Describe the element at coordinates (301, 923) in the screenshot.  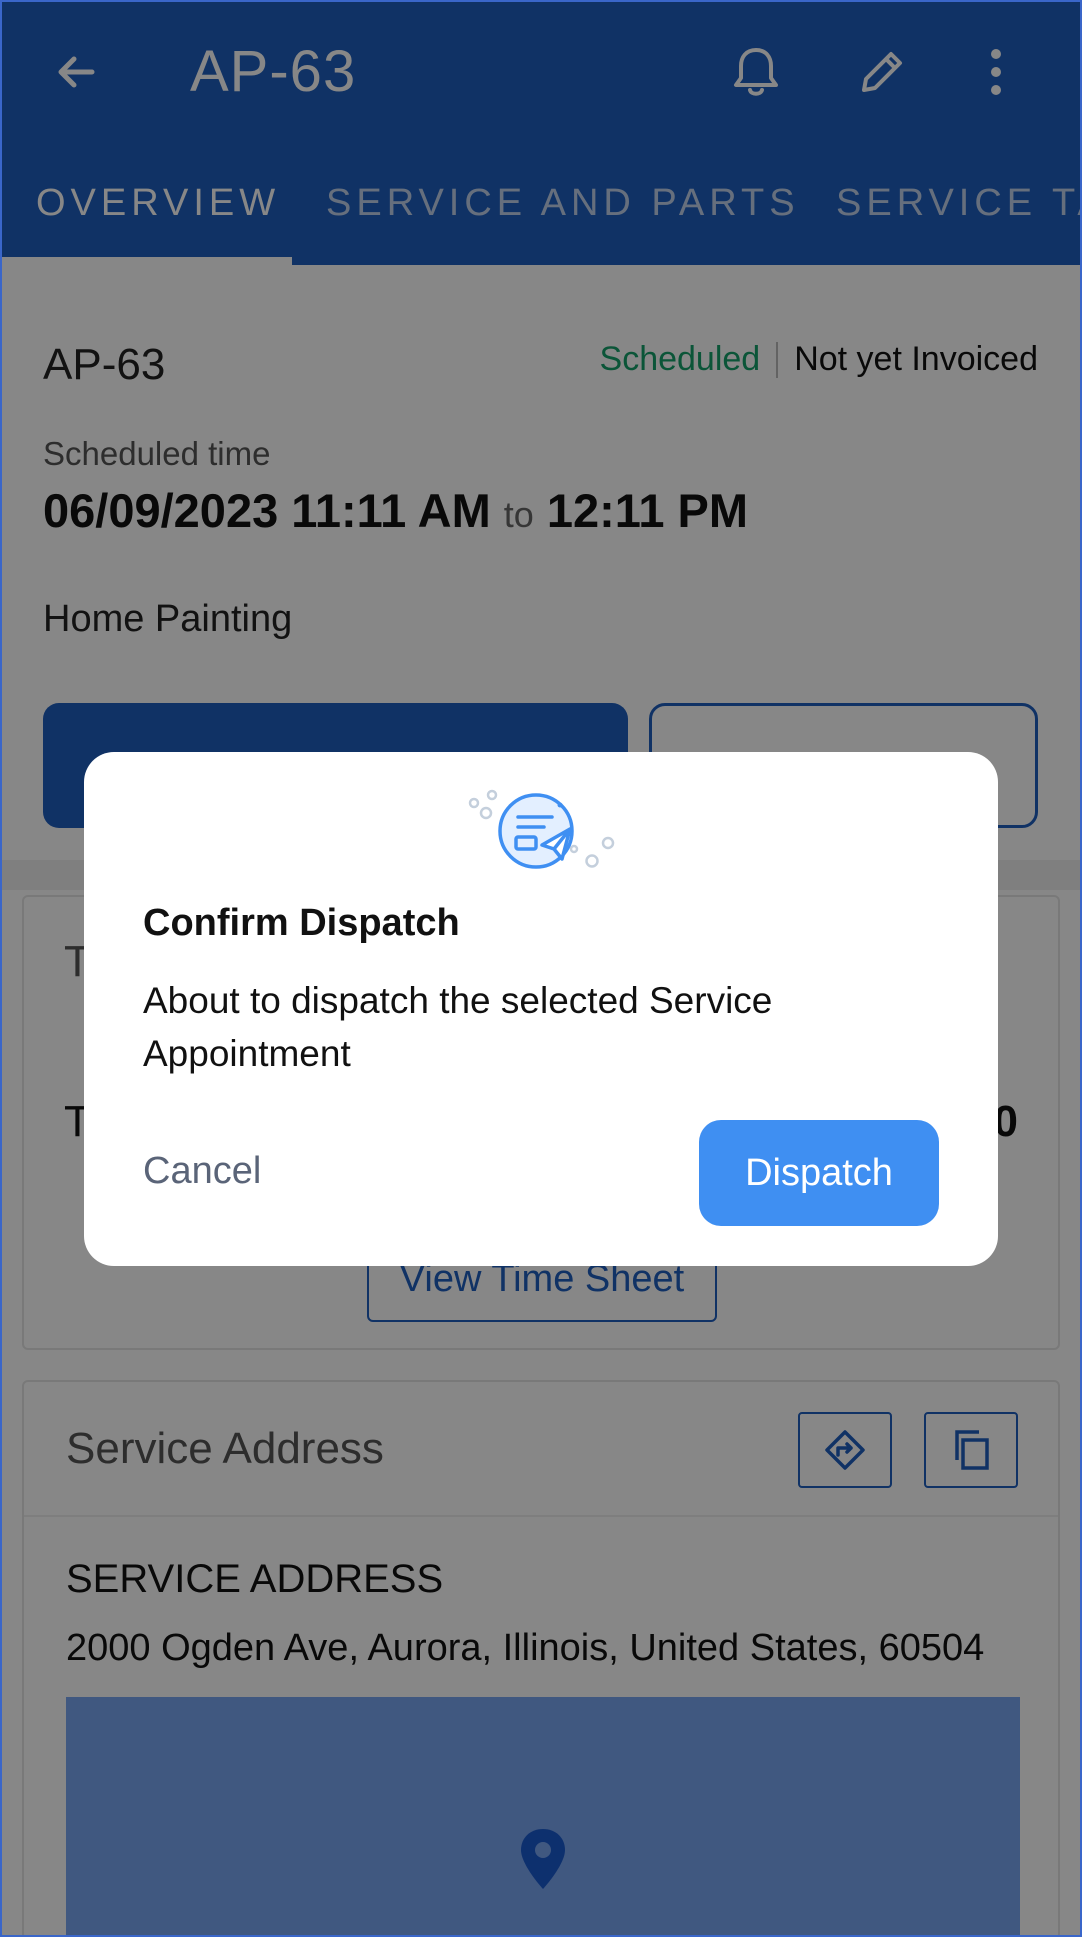
I see `dialog-title: Confirm Dispatch` at that location.